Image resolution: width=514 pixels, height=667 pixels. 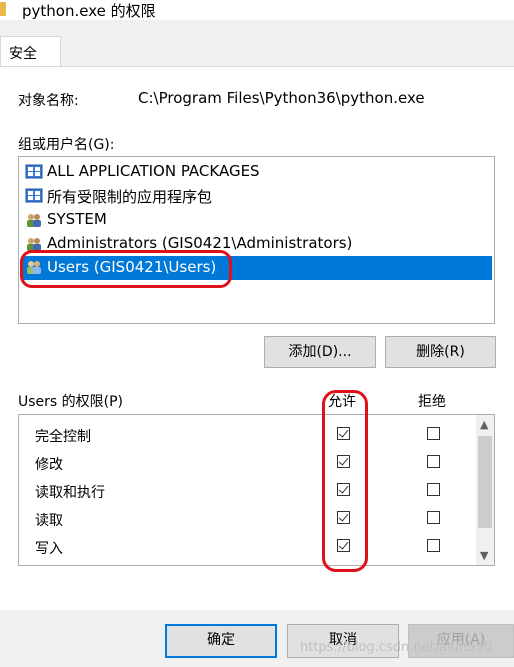 What do you see at coordinates (432, 402) in the screenshot?
I see `deny-header: 拒绝` at bounding box center [432, 402].